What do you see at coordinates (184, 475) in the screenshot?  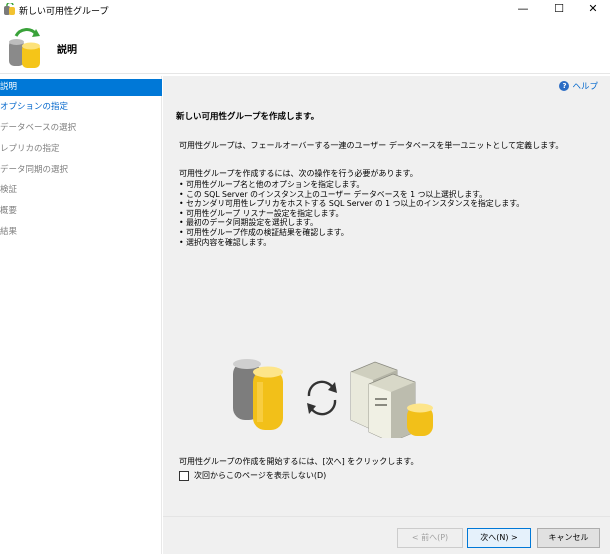 I see `dont-show-again-checkbox` at bounding box center [184, 475].